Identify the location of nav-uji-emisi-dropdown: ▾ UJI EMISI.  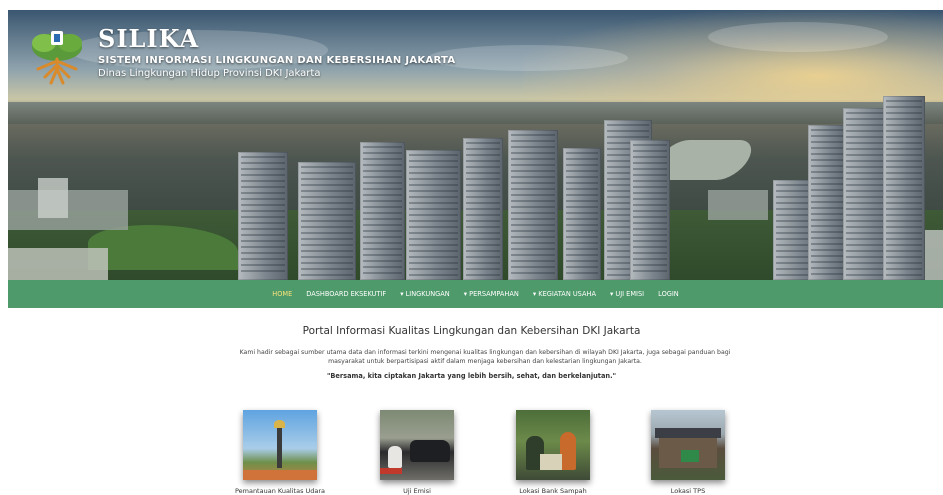
(627, 294).